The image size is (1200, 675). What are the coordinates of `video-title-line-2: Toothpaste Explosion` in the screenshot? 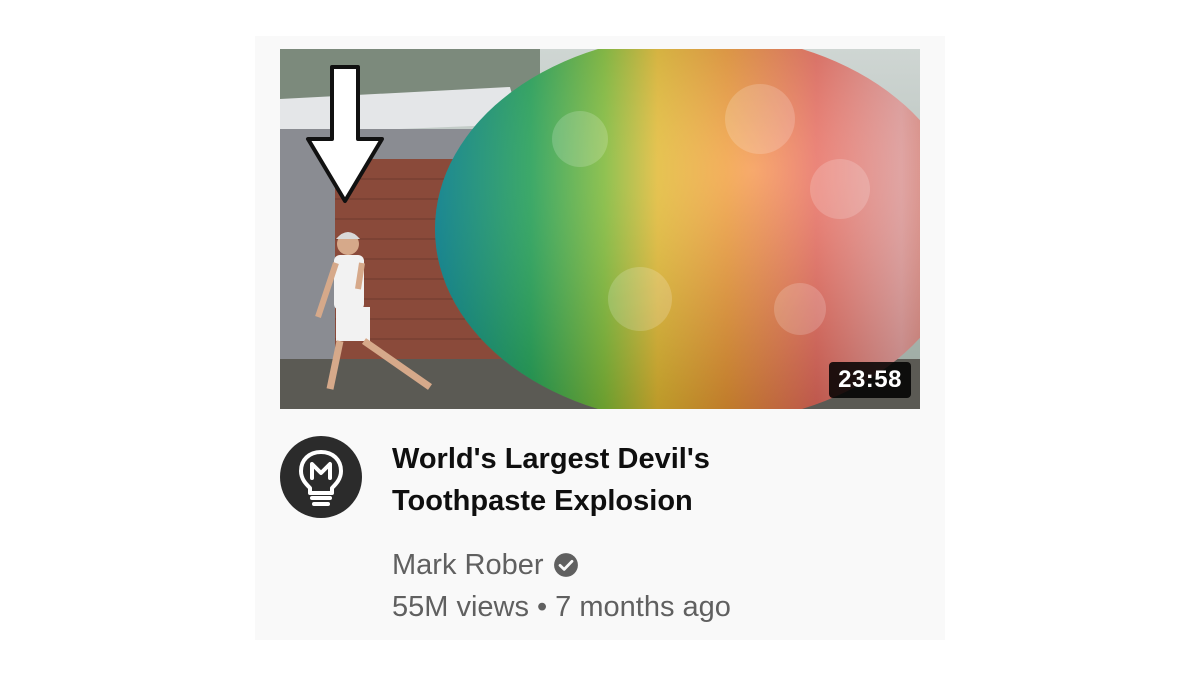 It's located at (542, 501).